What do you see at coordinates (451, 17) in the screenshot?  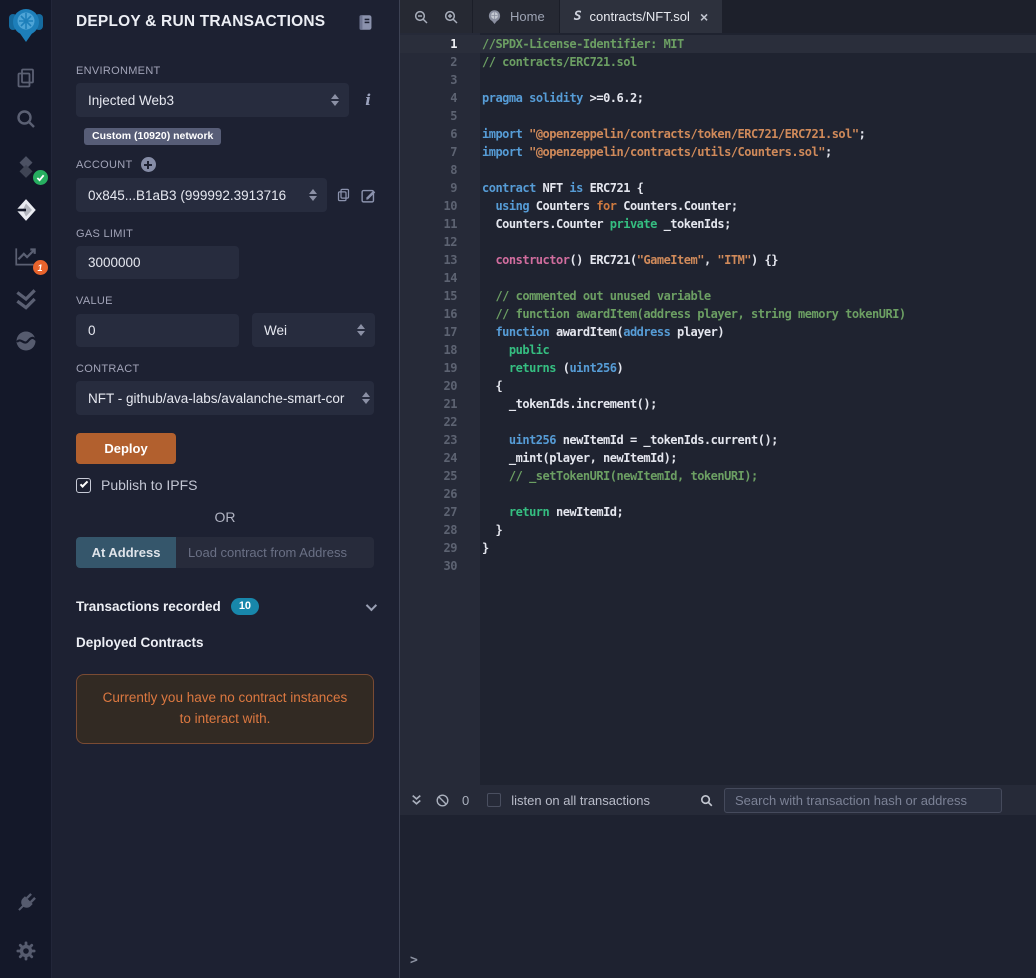 I see `zoom-in-button` at bounding box center [451, 17].